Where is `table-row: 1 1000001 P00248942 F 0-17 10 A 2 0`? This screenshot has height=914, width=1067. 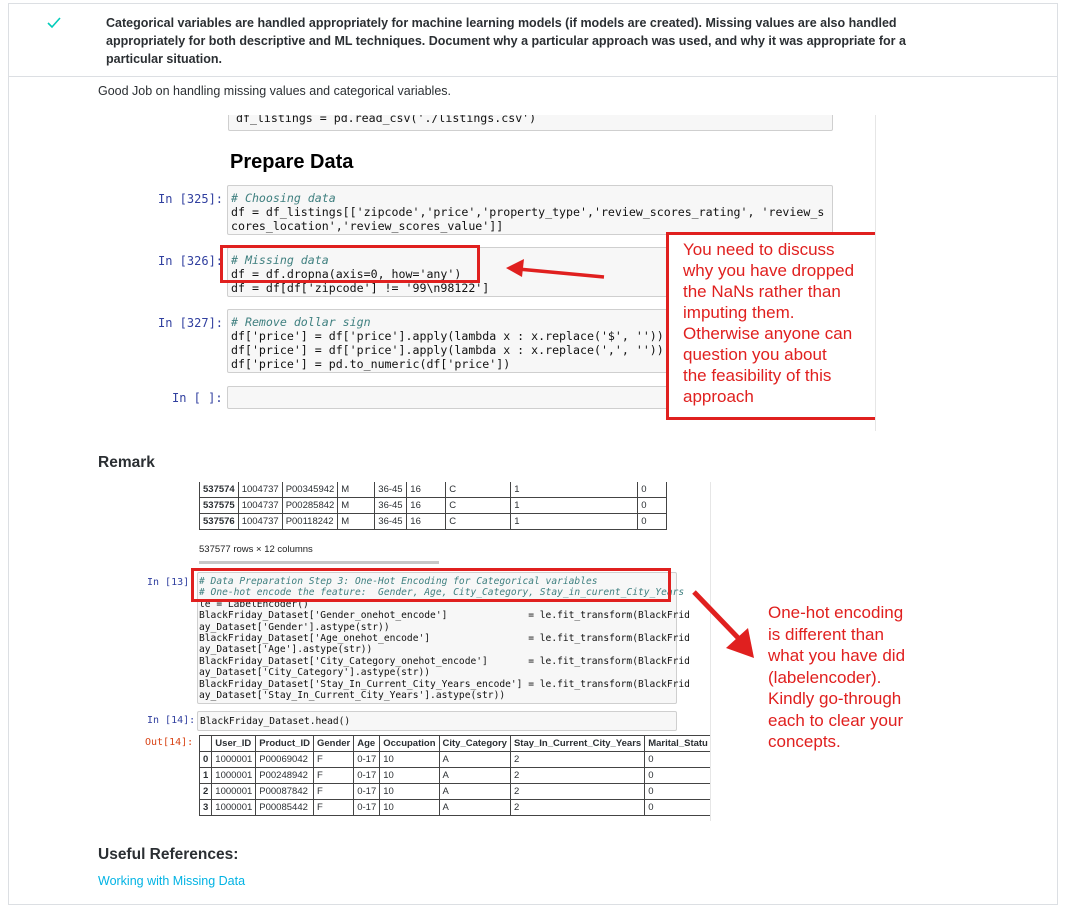
table-row: 1 1000001 P00248942 F 0-17 10 A 2 0 is located at coordinates (454, 775).